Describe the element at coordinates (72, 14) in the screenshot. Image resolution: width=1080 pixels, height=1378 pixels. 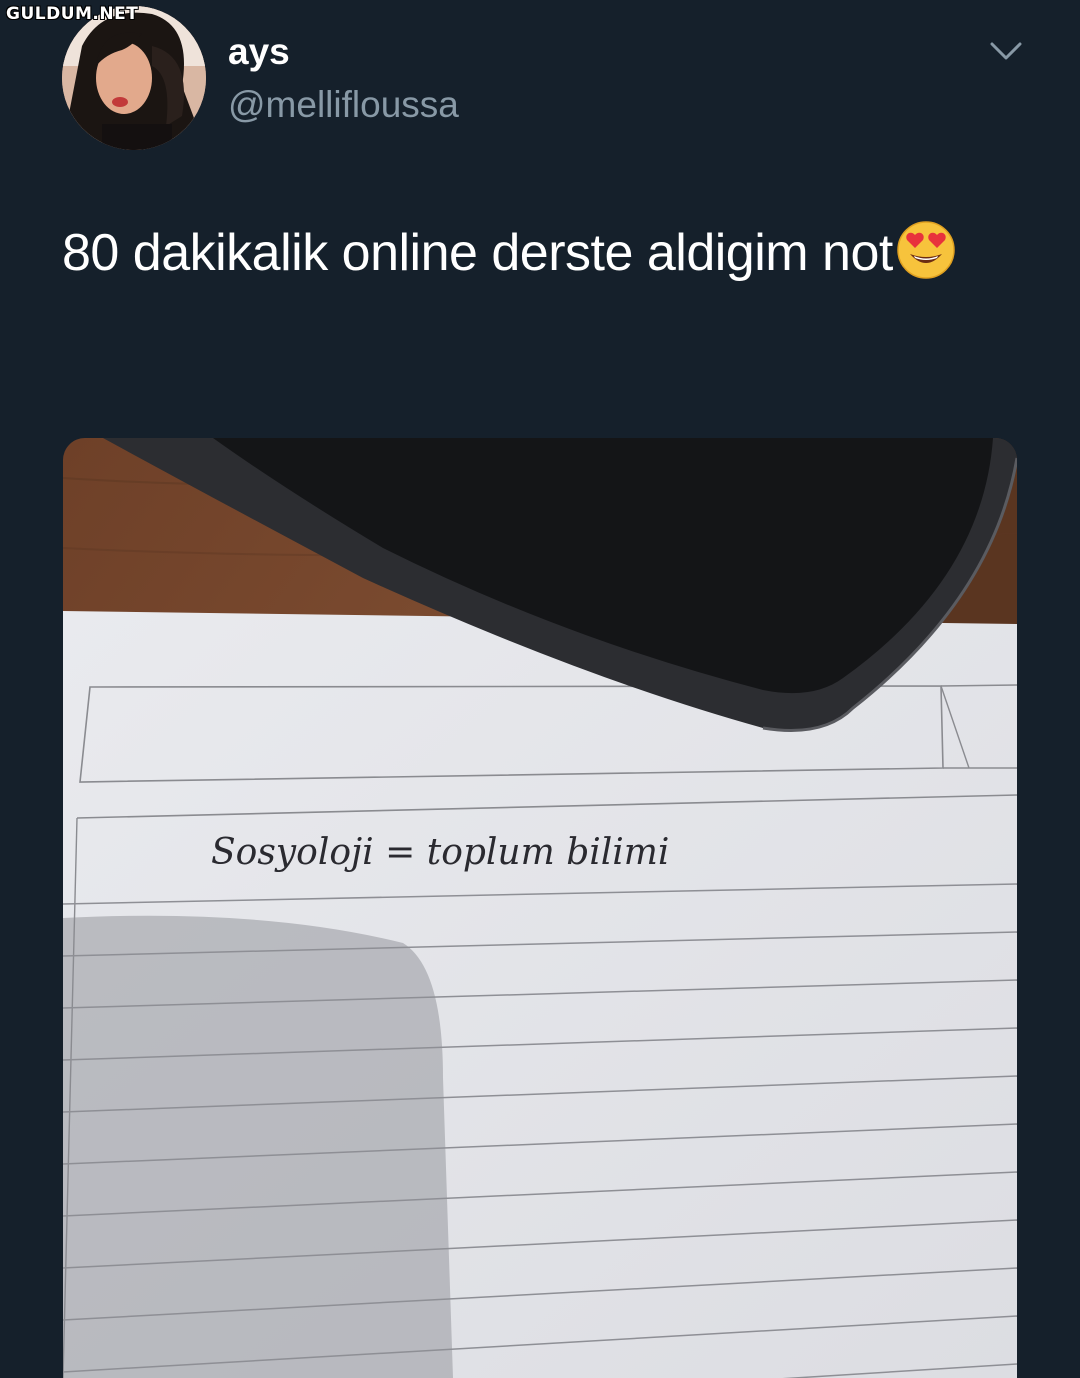
I see `site-watermark: GULDUM.NET` at that location.